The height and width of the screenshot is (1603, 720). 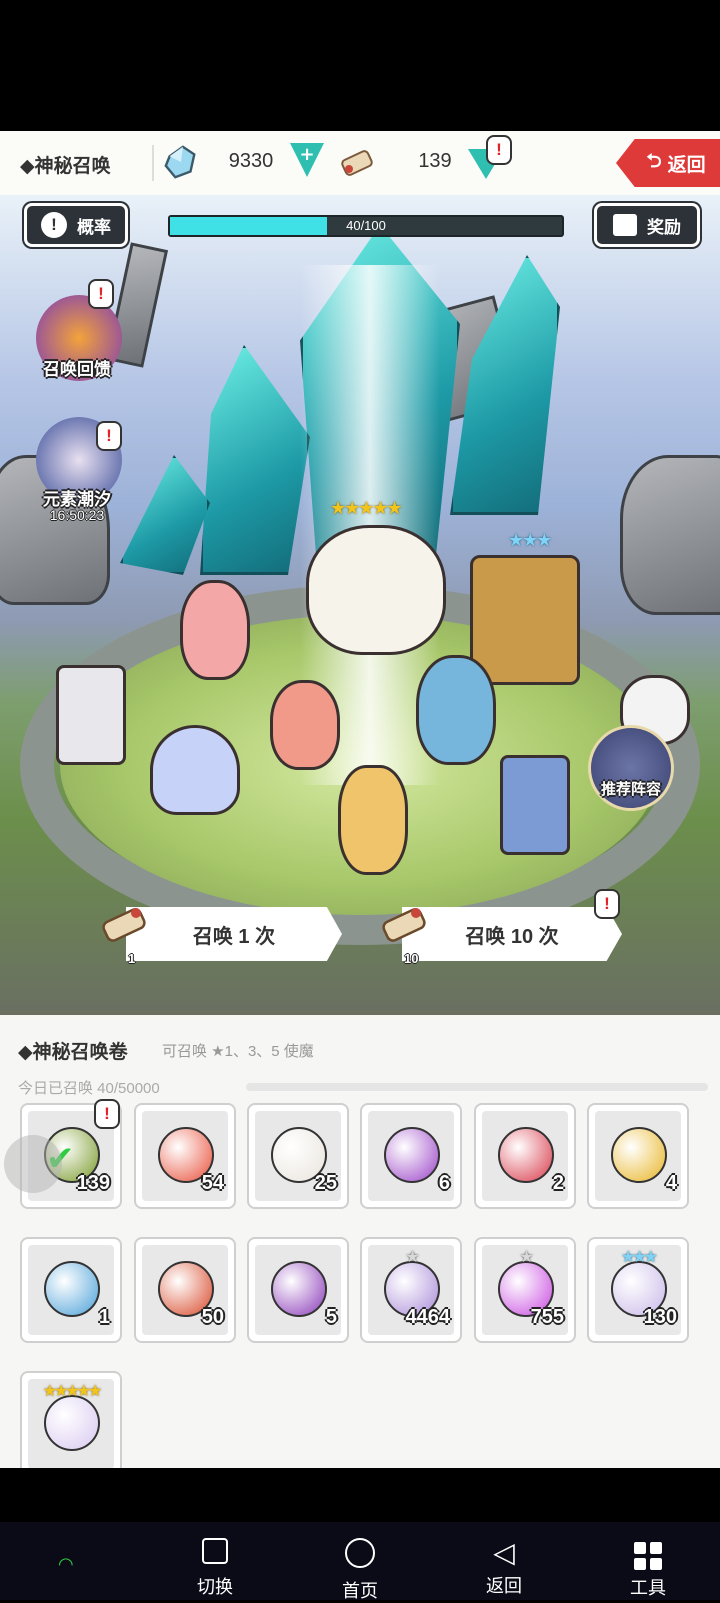 What do you see at coordinates (625, 225) in the screenshot?
I see `gift-icon` at bounding box center [625, 225].